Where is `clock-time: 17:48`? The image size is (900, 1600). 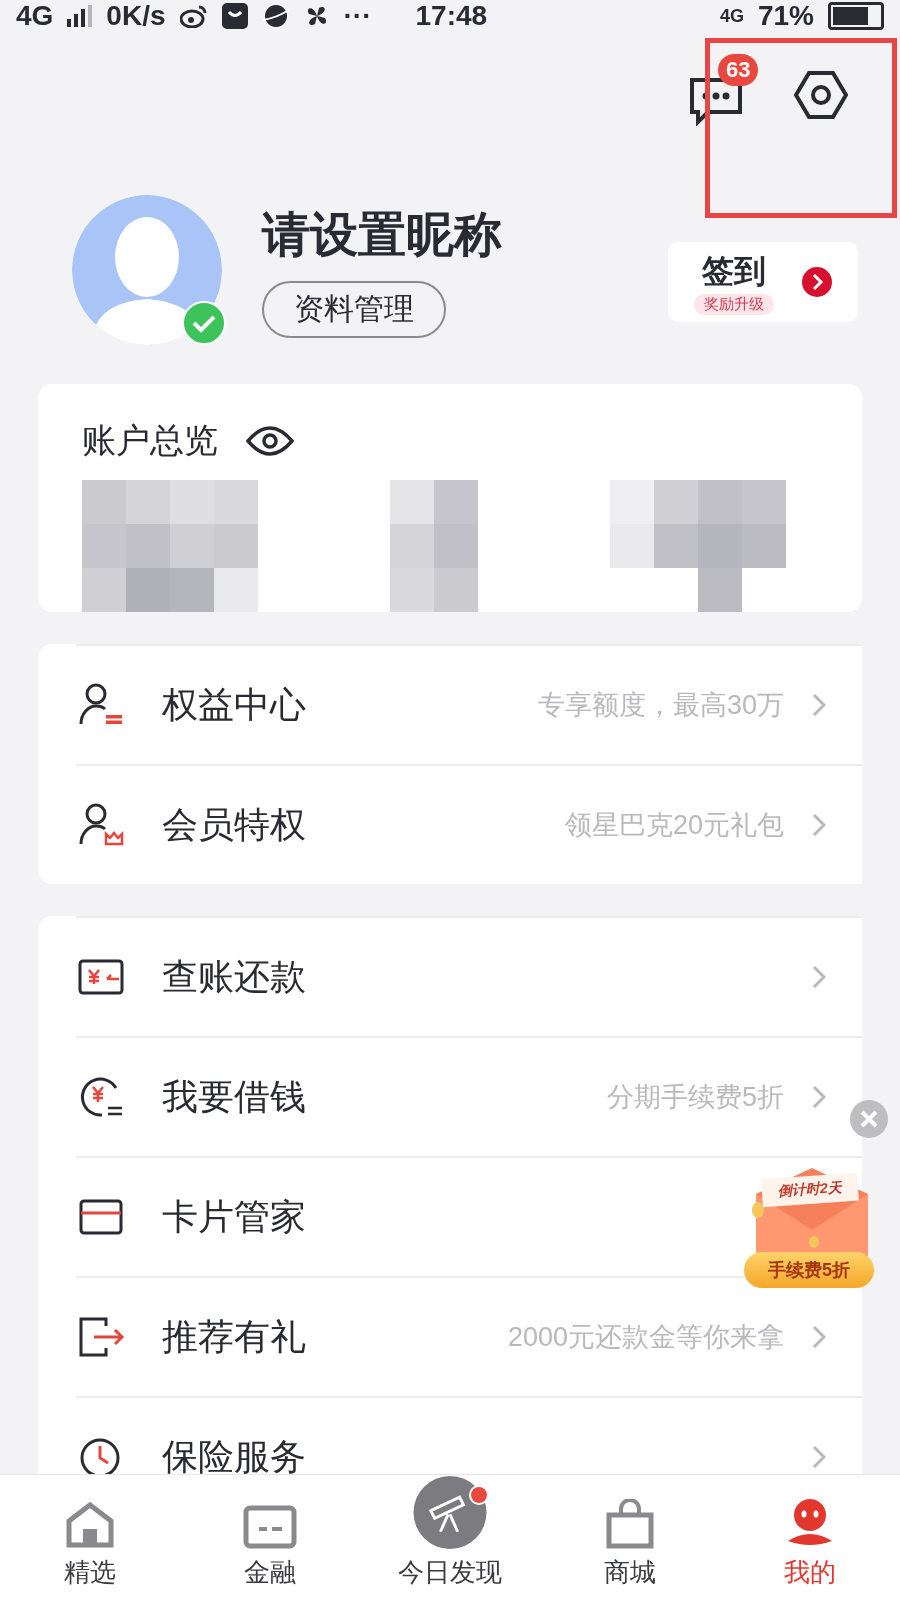 clock-time: 17:48 is located at coordinates (451, 16).